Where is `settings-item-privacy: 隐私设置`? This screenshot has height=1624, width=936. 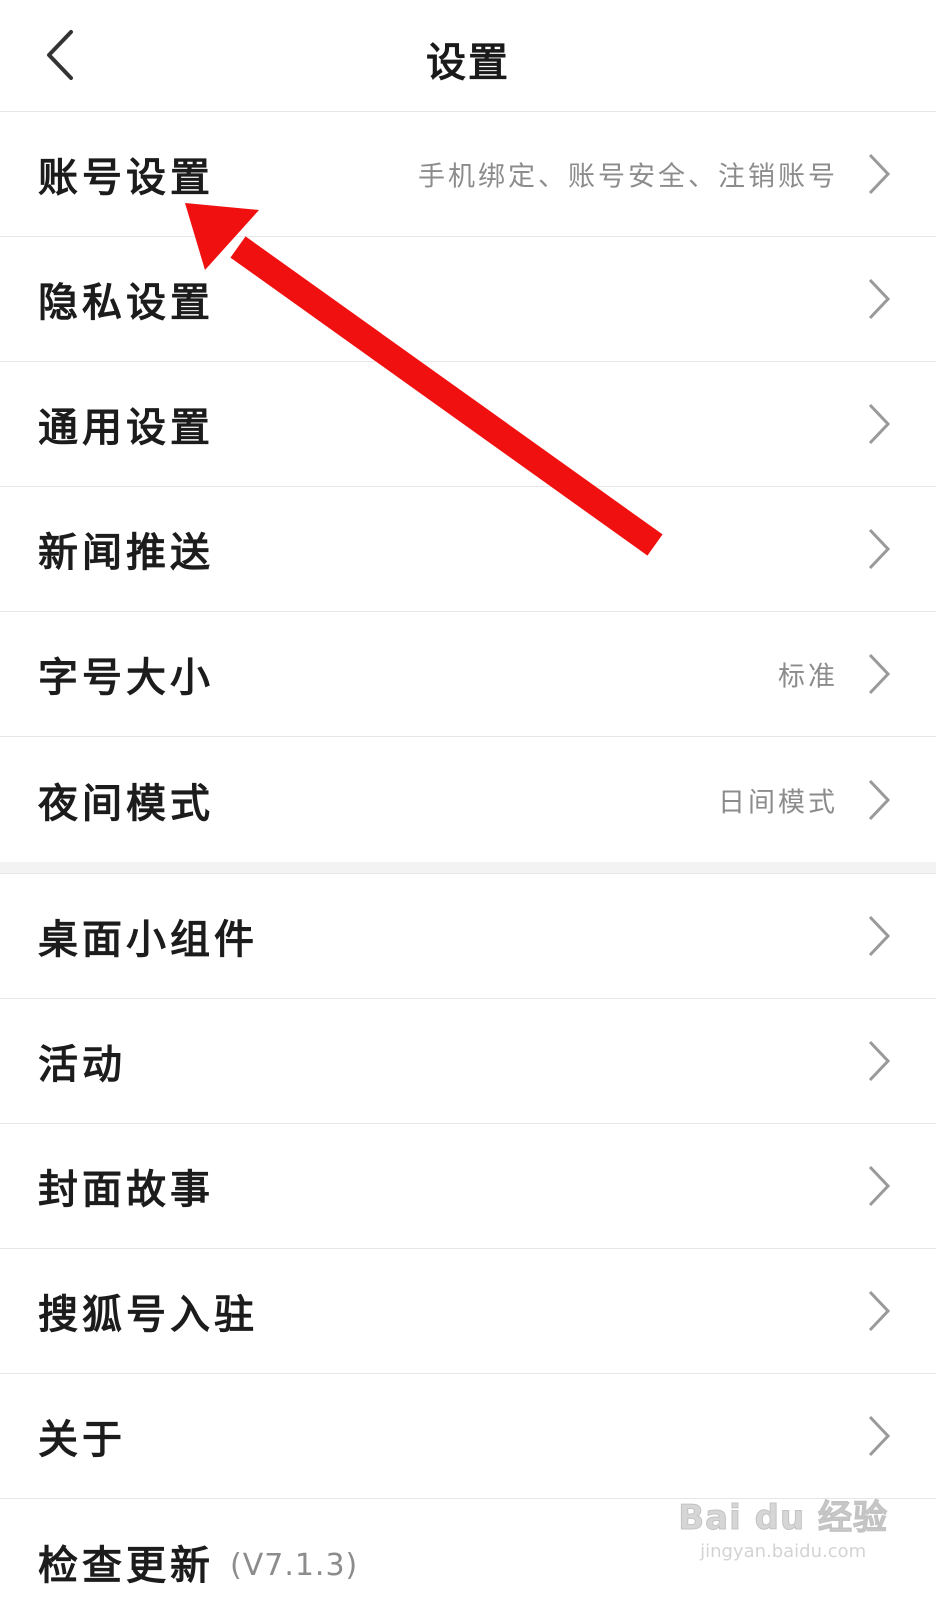 settings-item-privacy: 隐私设置 is located at coordinates (468, 299).